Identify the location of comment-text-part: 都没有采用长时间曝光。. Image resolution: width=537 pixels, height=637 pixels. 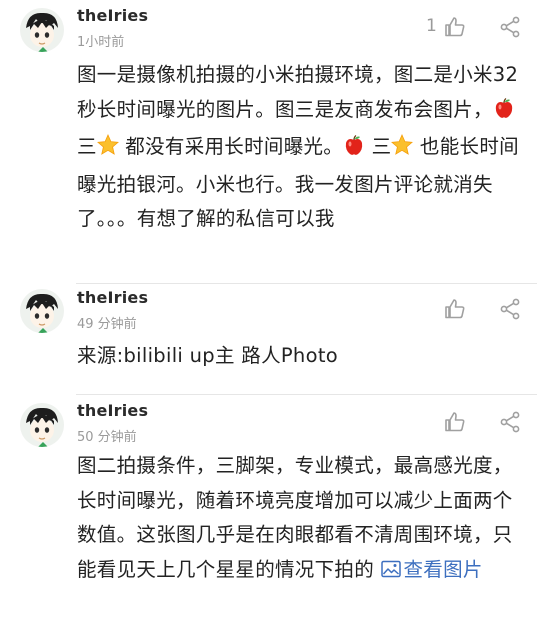
(231, 146).